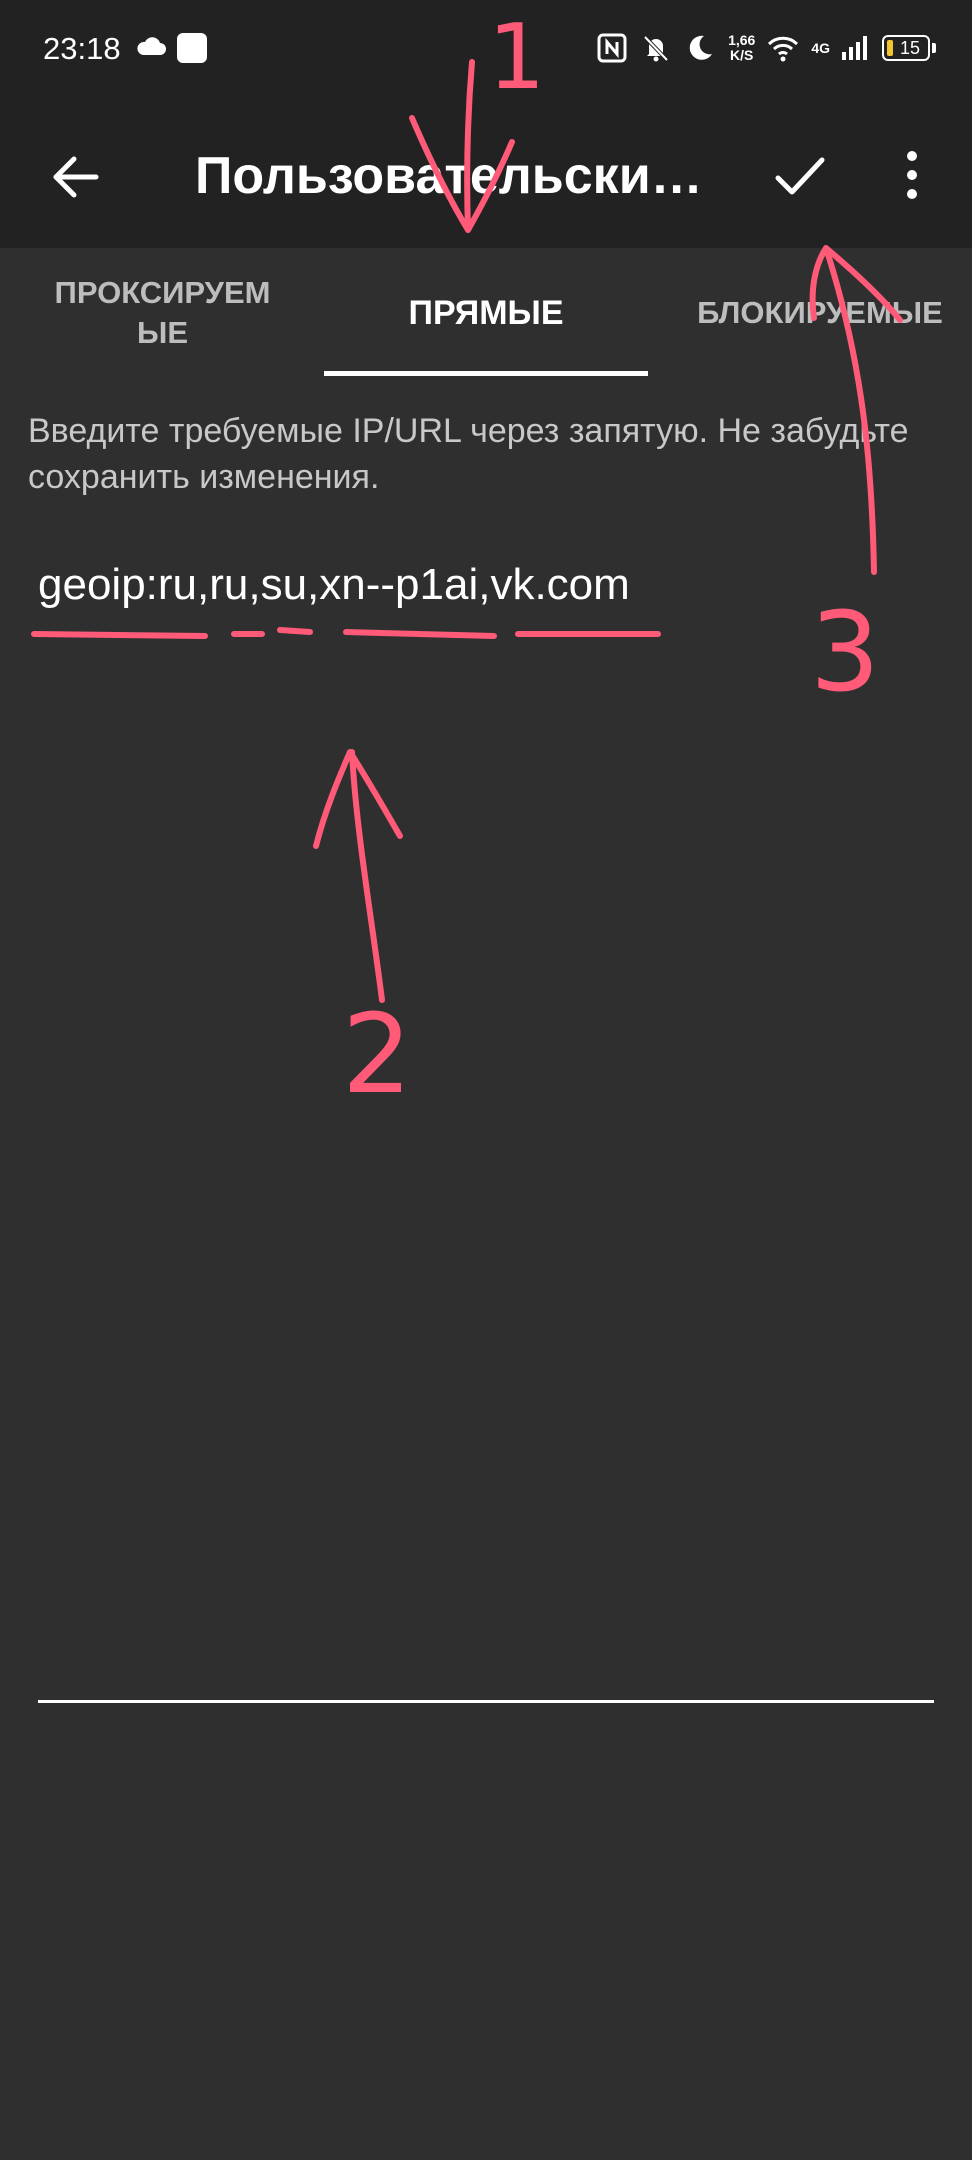 The height and width of the screenshot is (2160, 972). Describe the element at coordinates (612, 48) in the screenshot. I see `nfc-icon` at that location.